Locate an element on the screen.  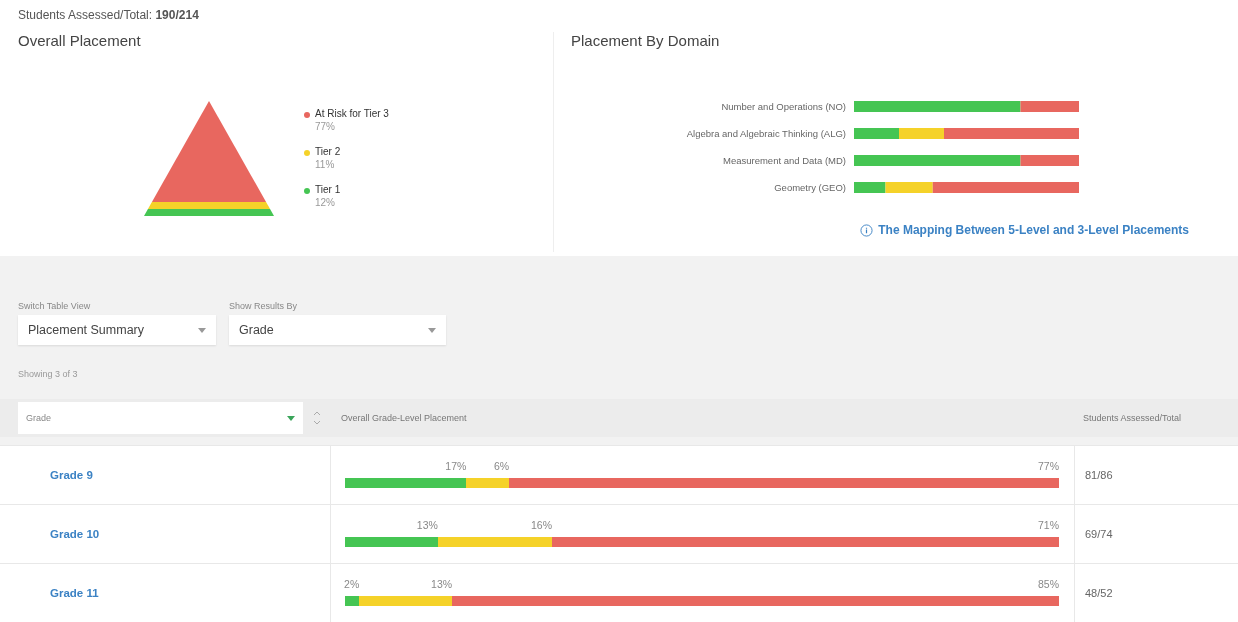
section-title: Placement By Domain is located at coordinates (646, 40).